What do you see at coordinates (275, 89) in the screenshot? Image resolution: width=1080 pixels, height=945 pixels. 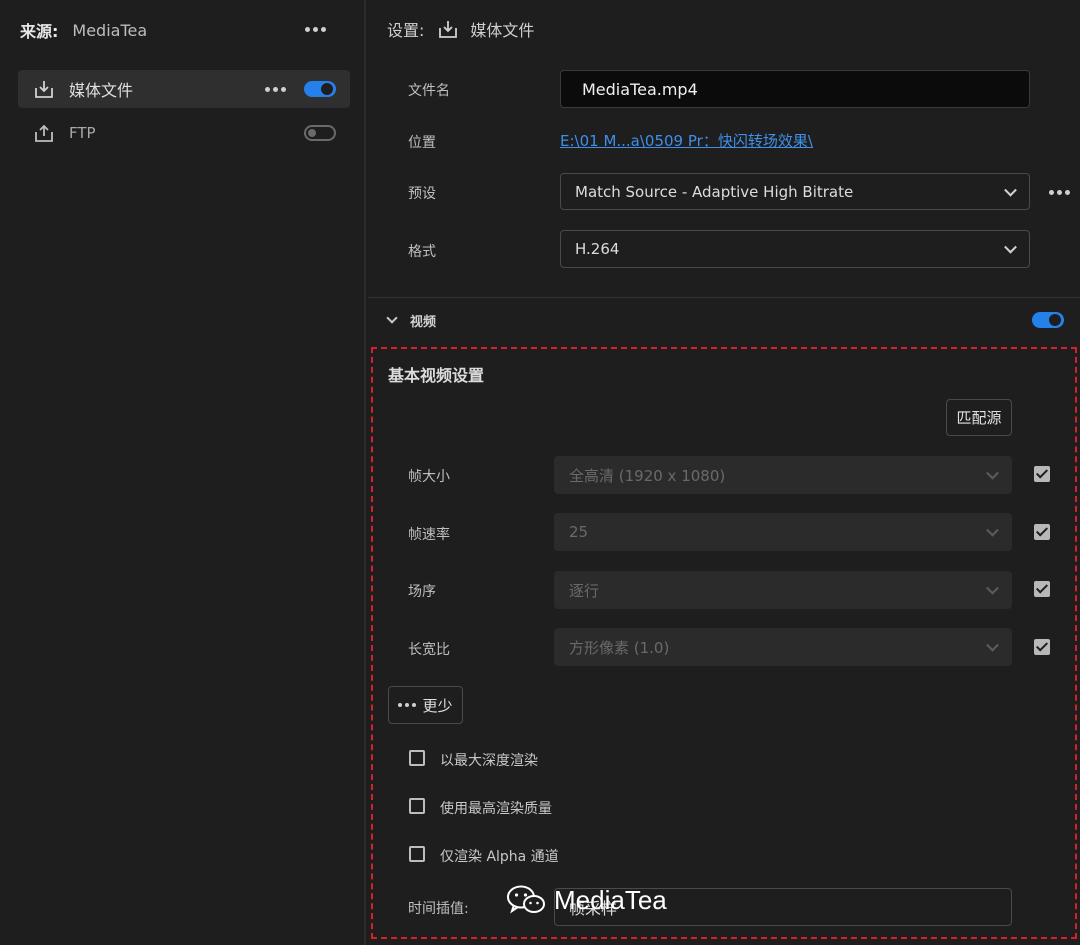 I see `destination-more-icon` at bounding box center [275, 89].